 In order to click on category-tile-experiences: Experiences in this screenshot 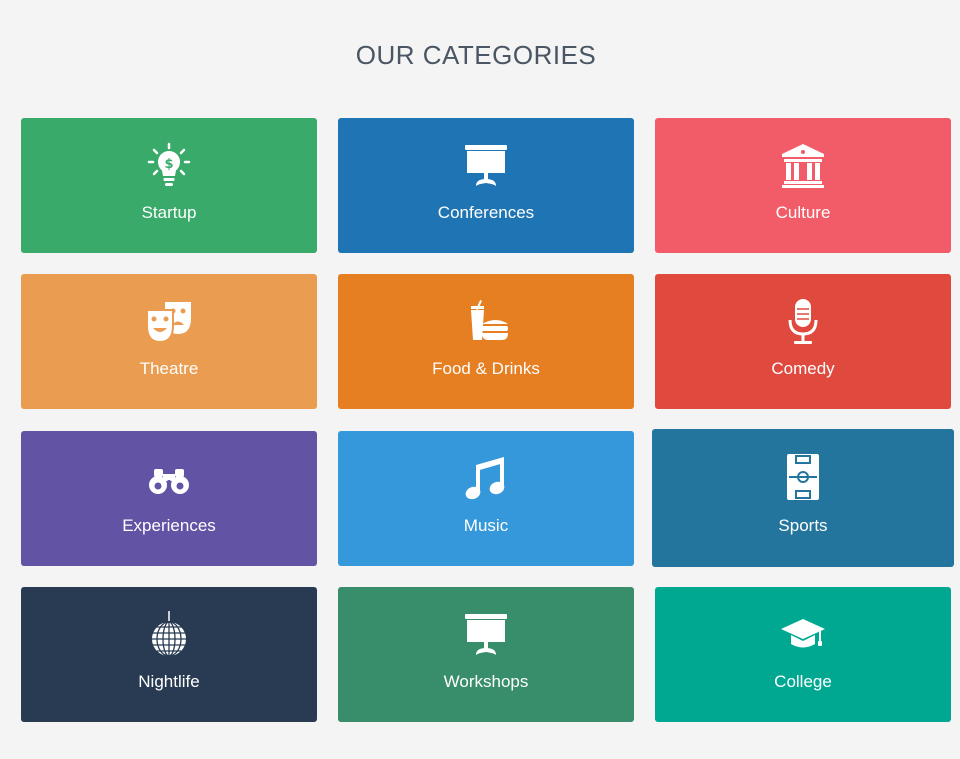, I will do `click(169, 498)`.